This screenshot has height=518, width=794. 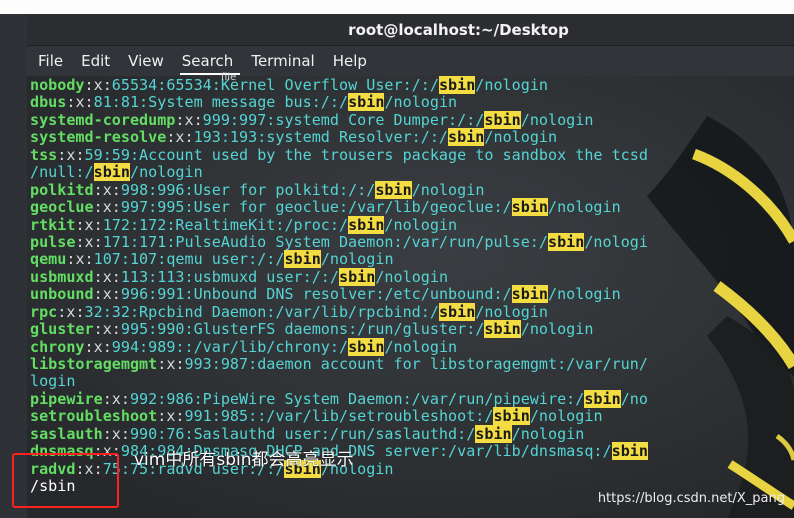 What do you see at coordinates (62, 172) in the screenshot?
I see `line-text: /null:/` at bounding box center [62, 172].